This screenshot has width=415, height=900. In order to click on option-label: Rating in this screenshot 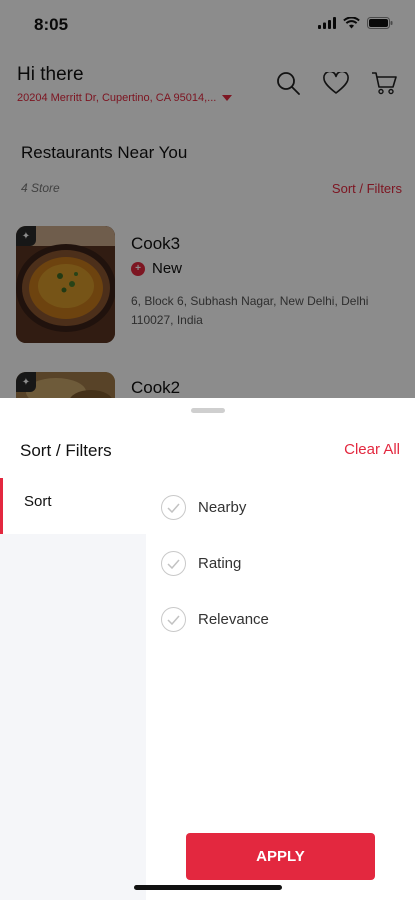, I will do `click(220, 563)`.